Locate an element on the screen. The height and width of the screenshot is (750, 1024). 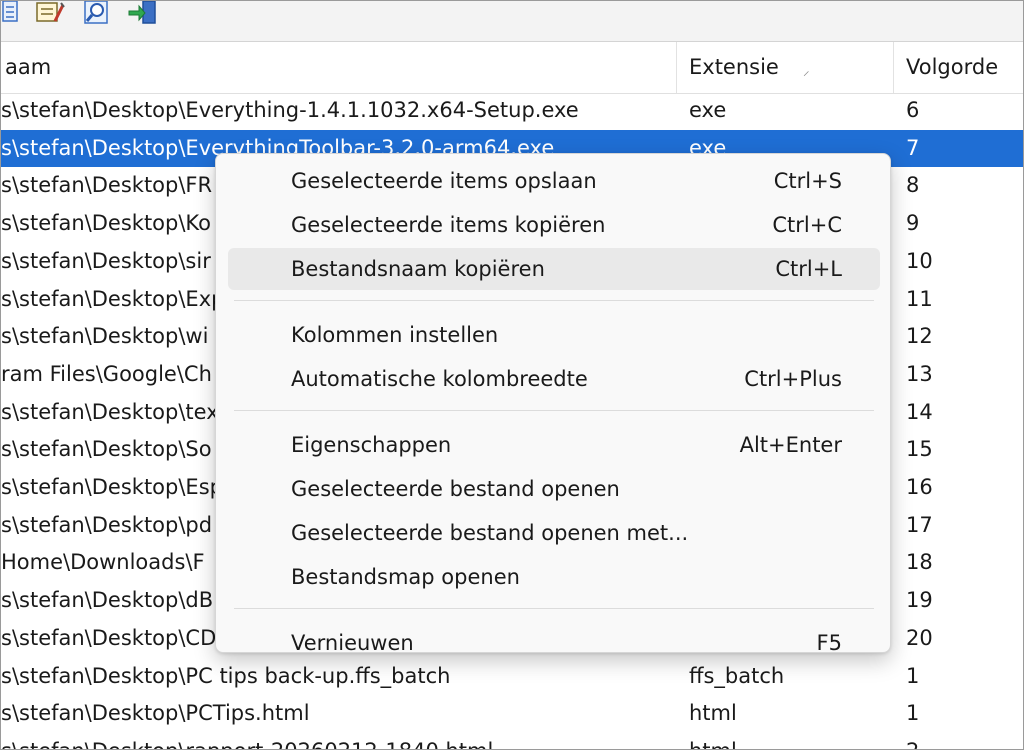
menu-item-geselecteerde-items-kopi-ren: Geselecteerde items kopiëren Ctrl+C is located at coordinates (554, 225).